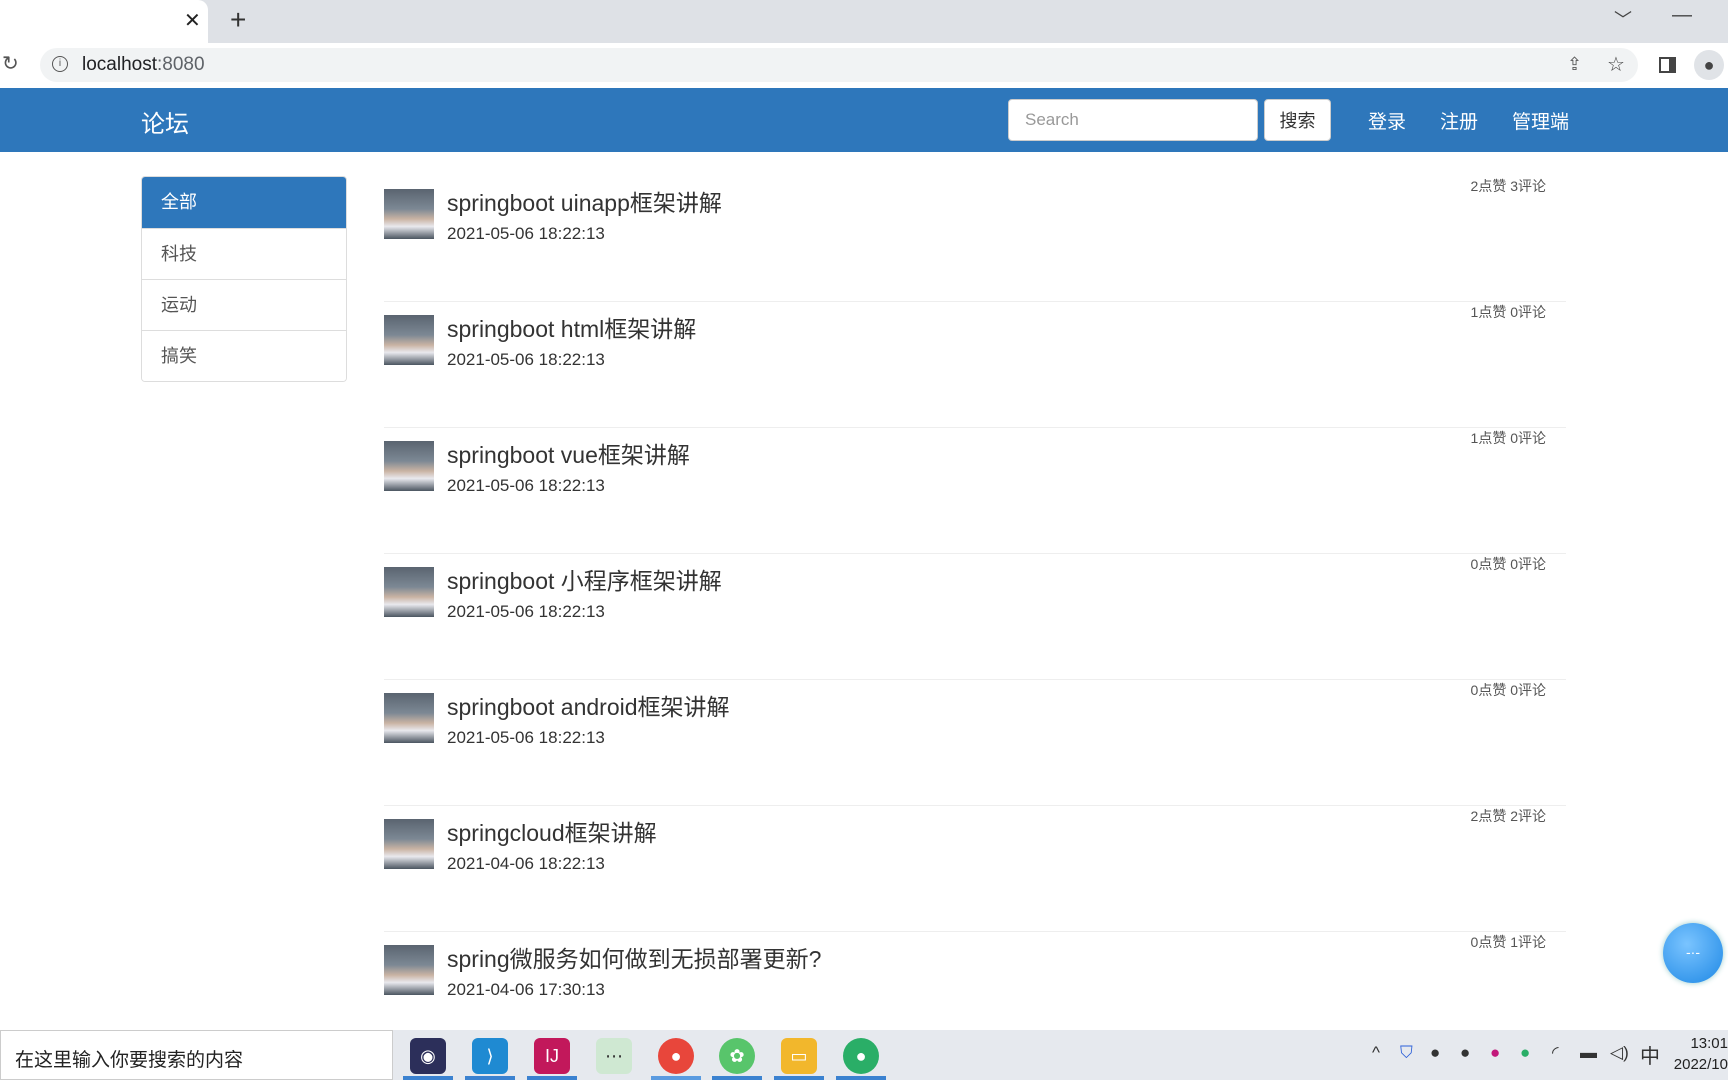 The image size is (1728, 1080). What do you see at coordinates (1682, 15) in the screenshot?
I see `minimize-icon: —` at bounding box center [1682, 15].